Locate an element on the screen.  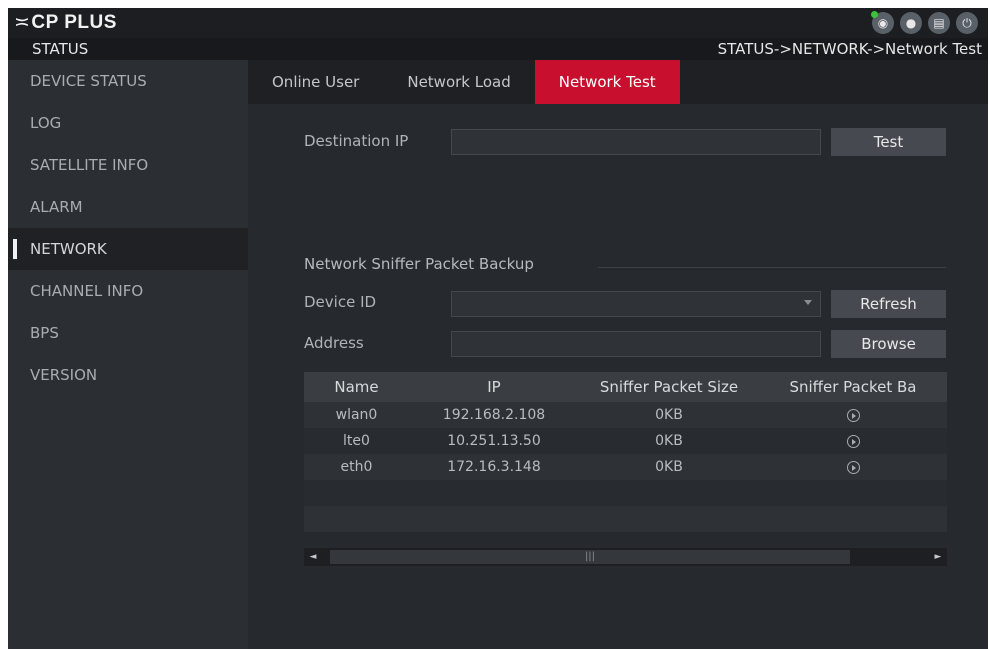
top-icons: ◉ ● ▤ ⏻ is located at coordinates (924, 22).